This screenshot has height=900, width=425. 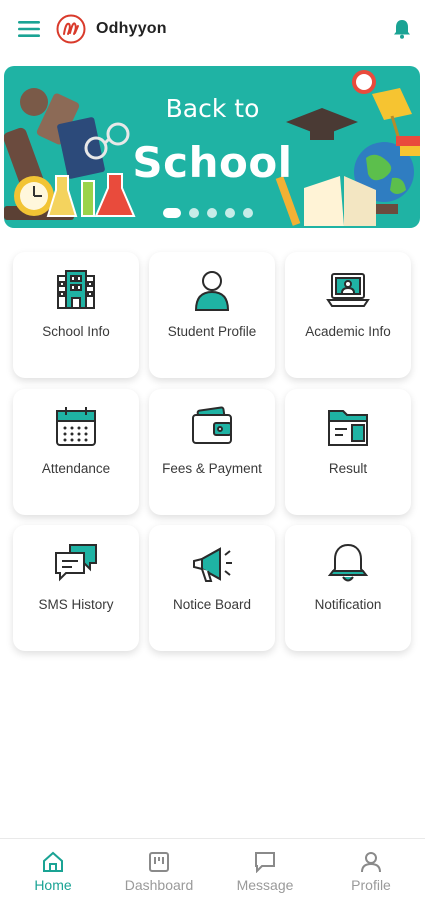 What do you see at coordinates (76, 588) in the screenshot?
I see `sms-history-card: SMS History` at bounding box center [76, 588].